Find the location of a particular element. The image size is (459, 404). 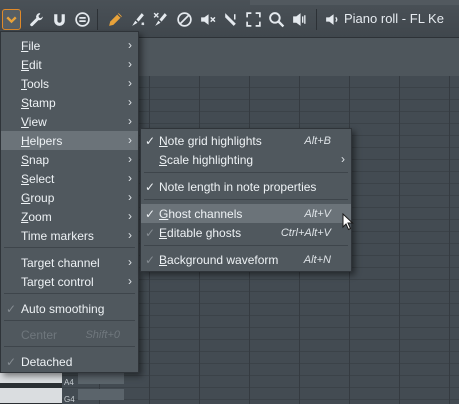

snap-circle-icon is located at coordinates (82, 19).